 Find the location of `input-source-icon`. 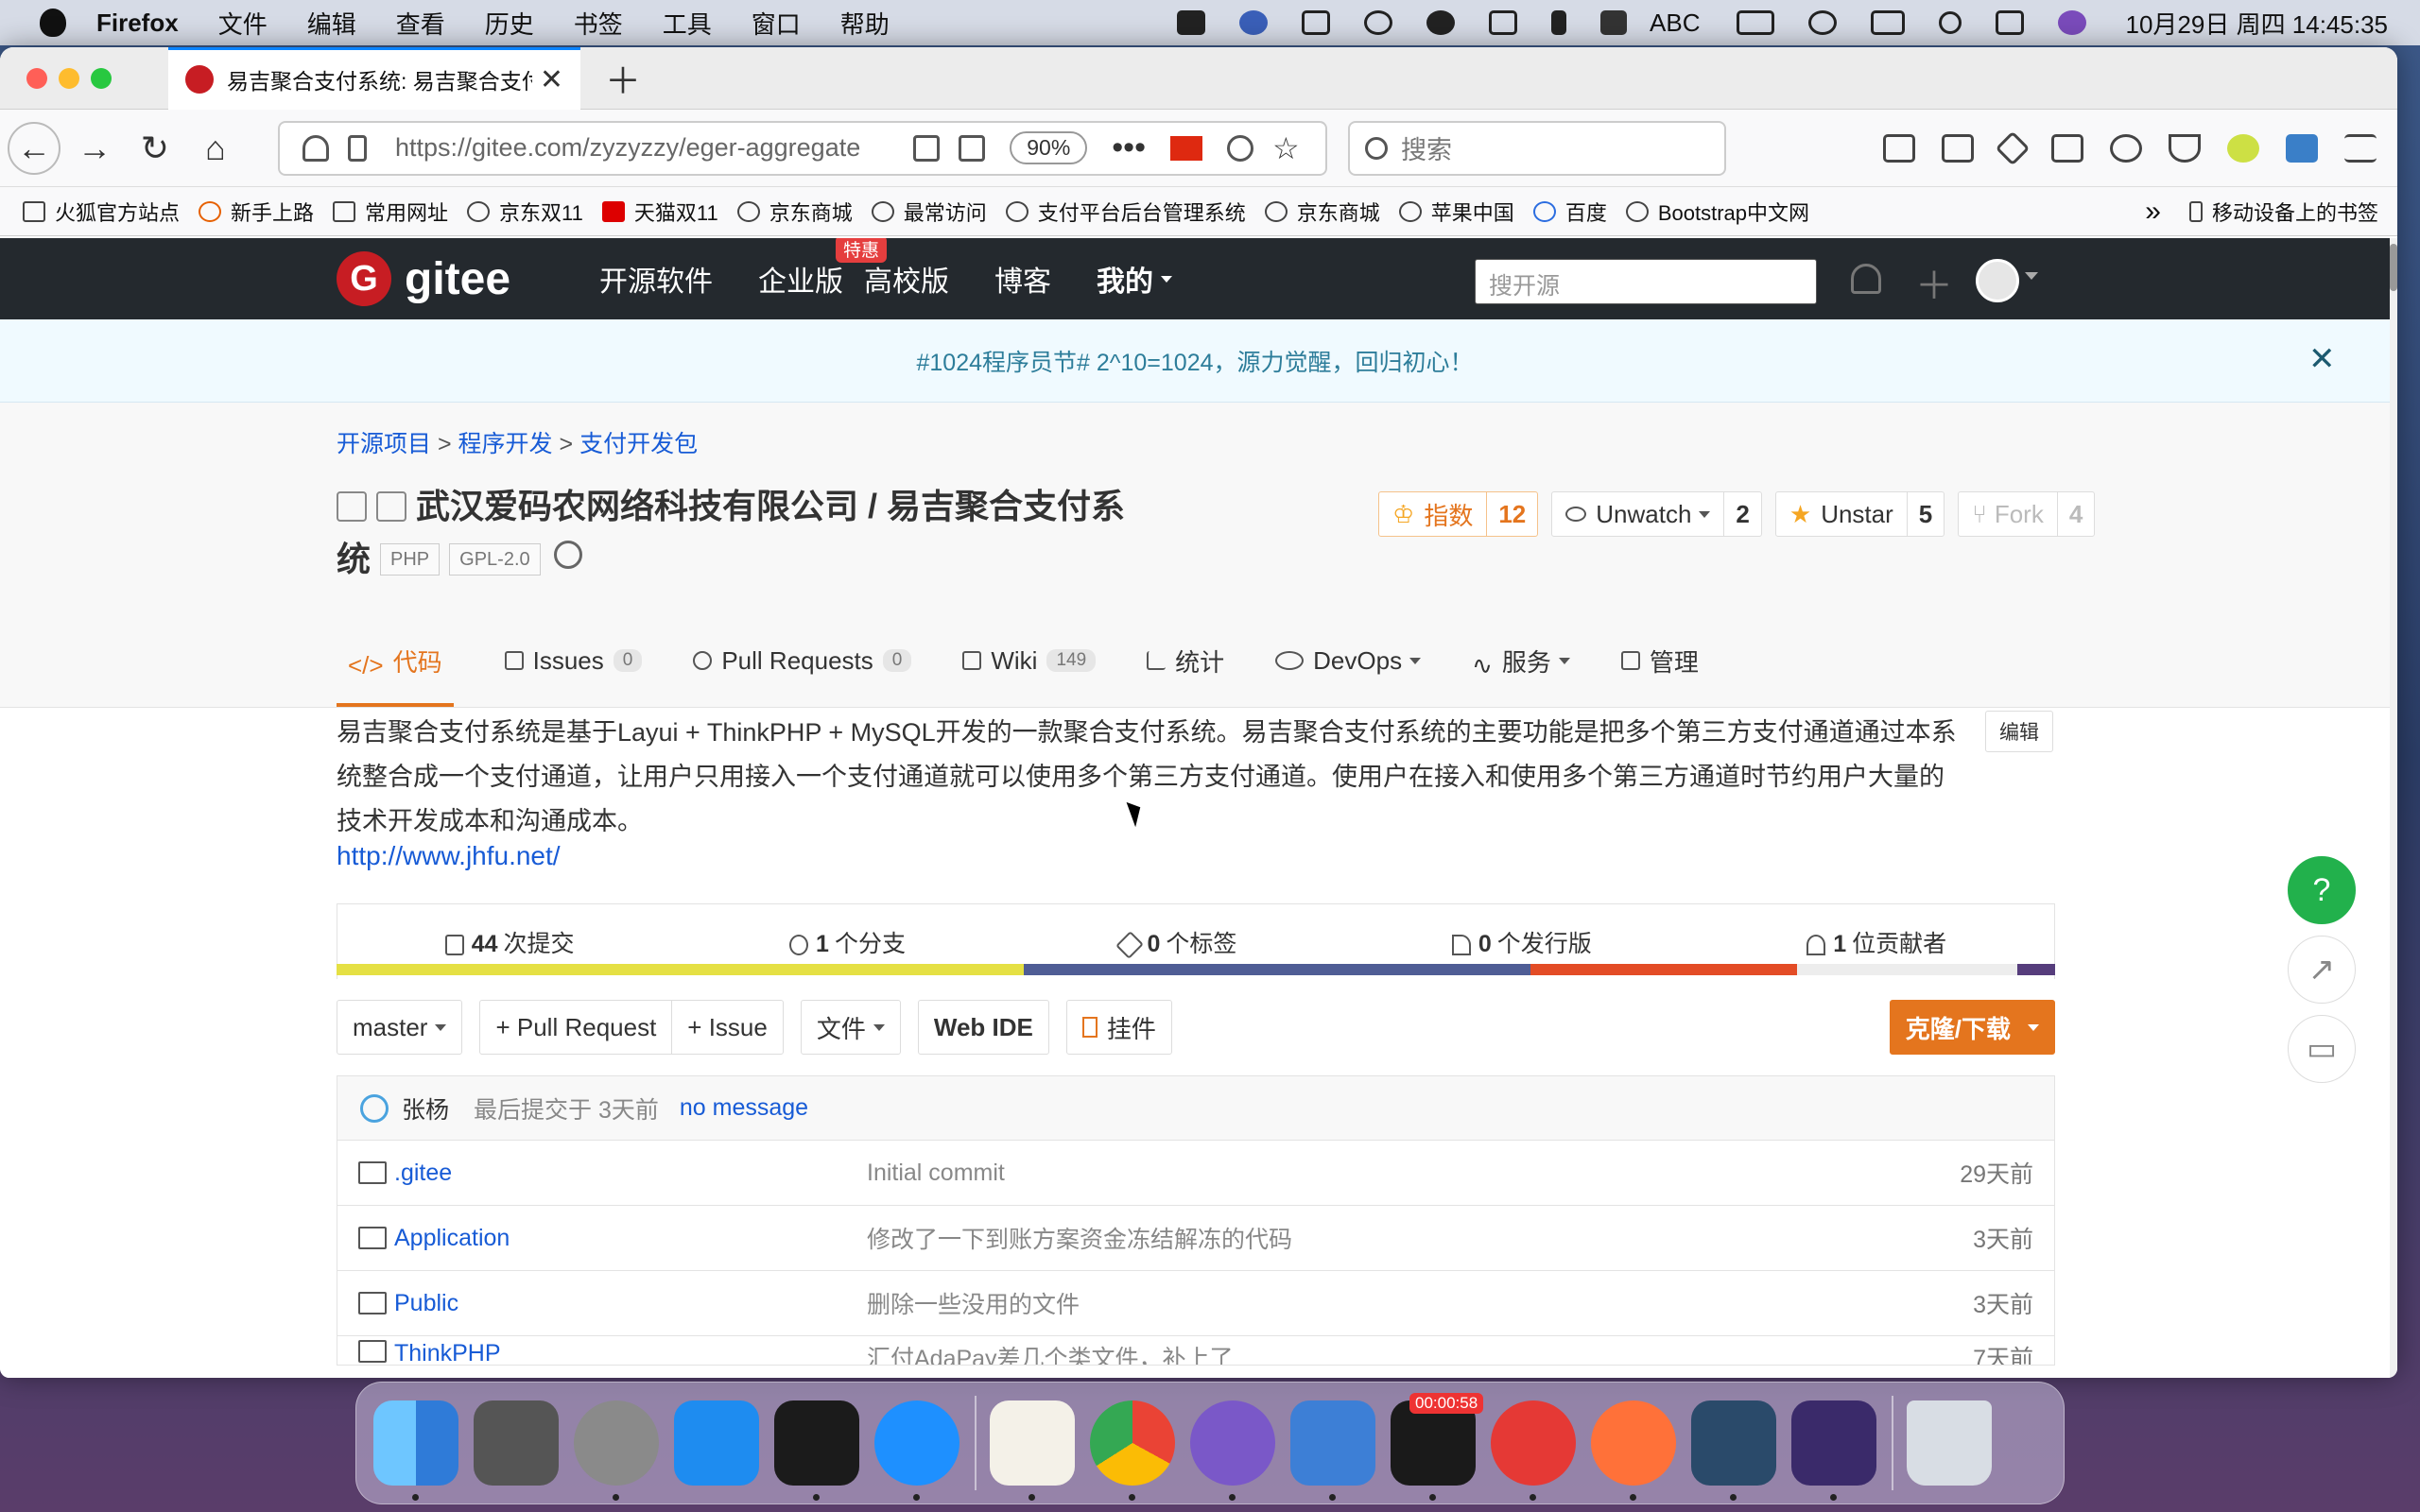

input-source-icon is located at coordinates (1614, 22).